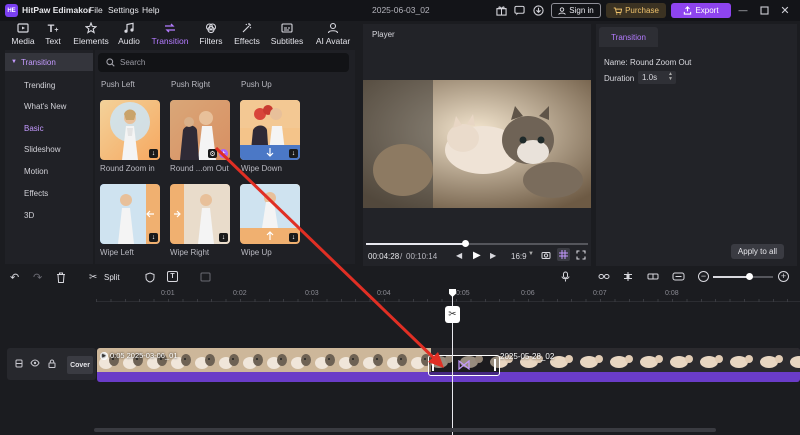 This screenshot has width=800, height=435. What do you see at coordinates (329, 257) in the screenshot?
I see `annotation-arrow` at bounding box center [329, 257].